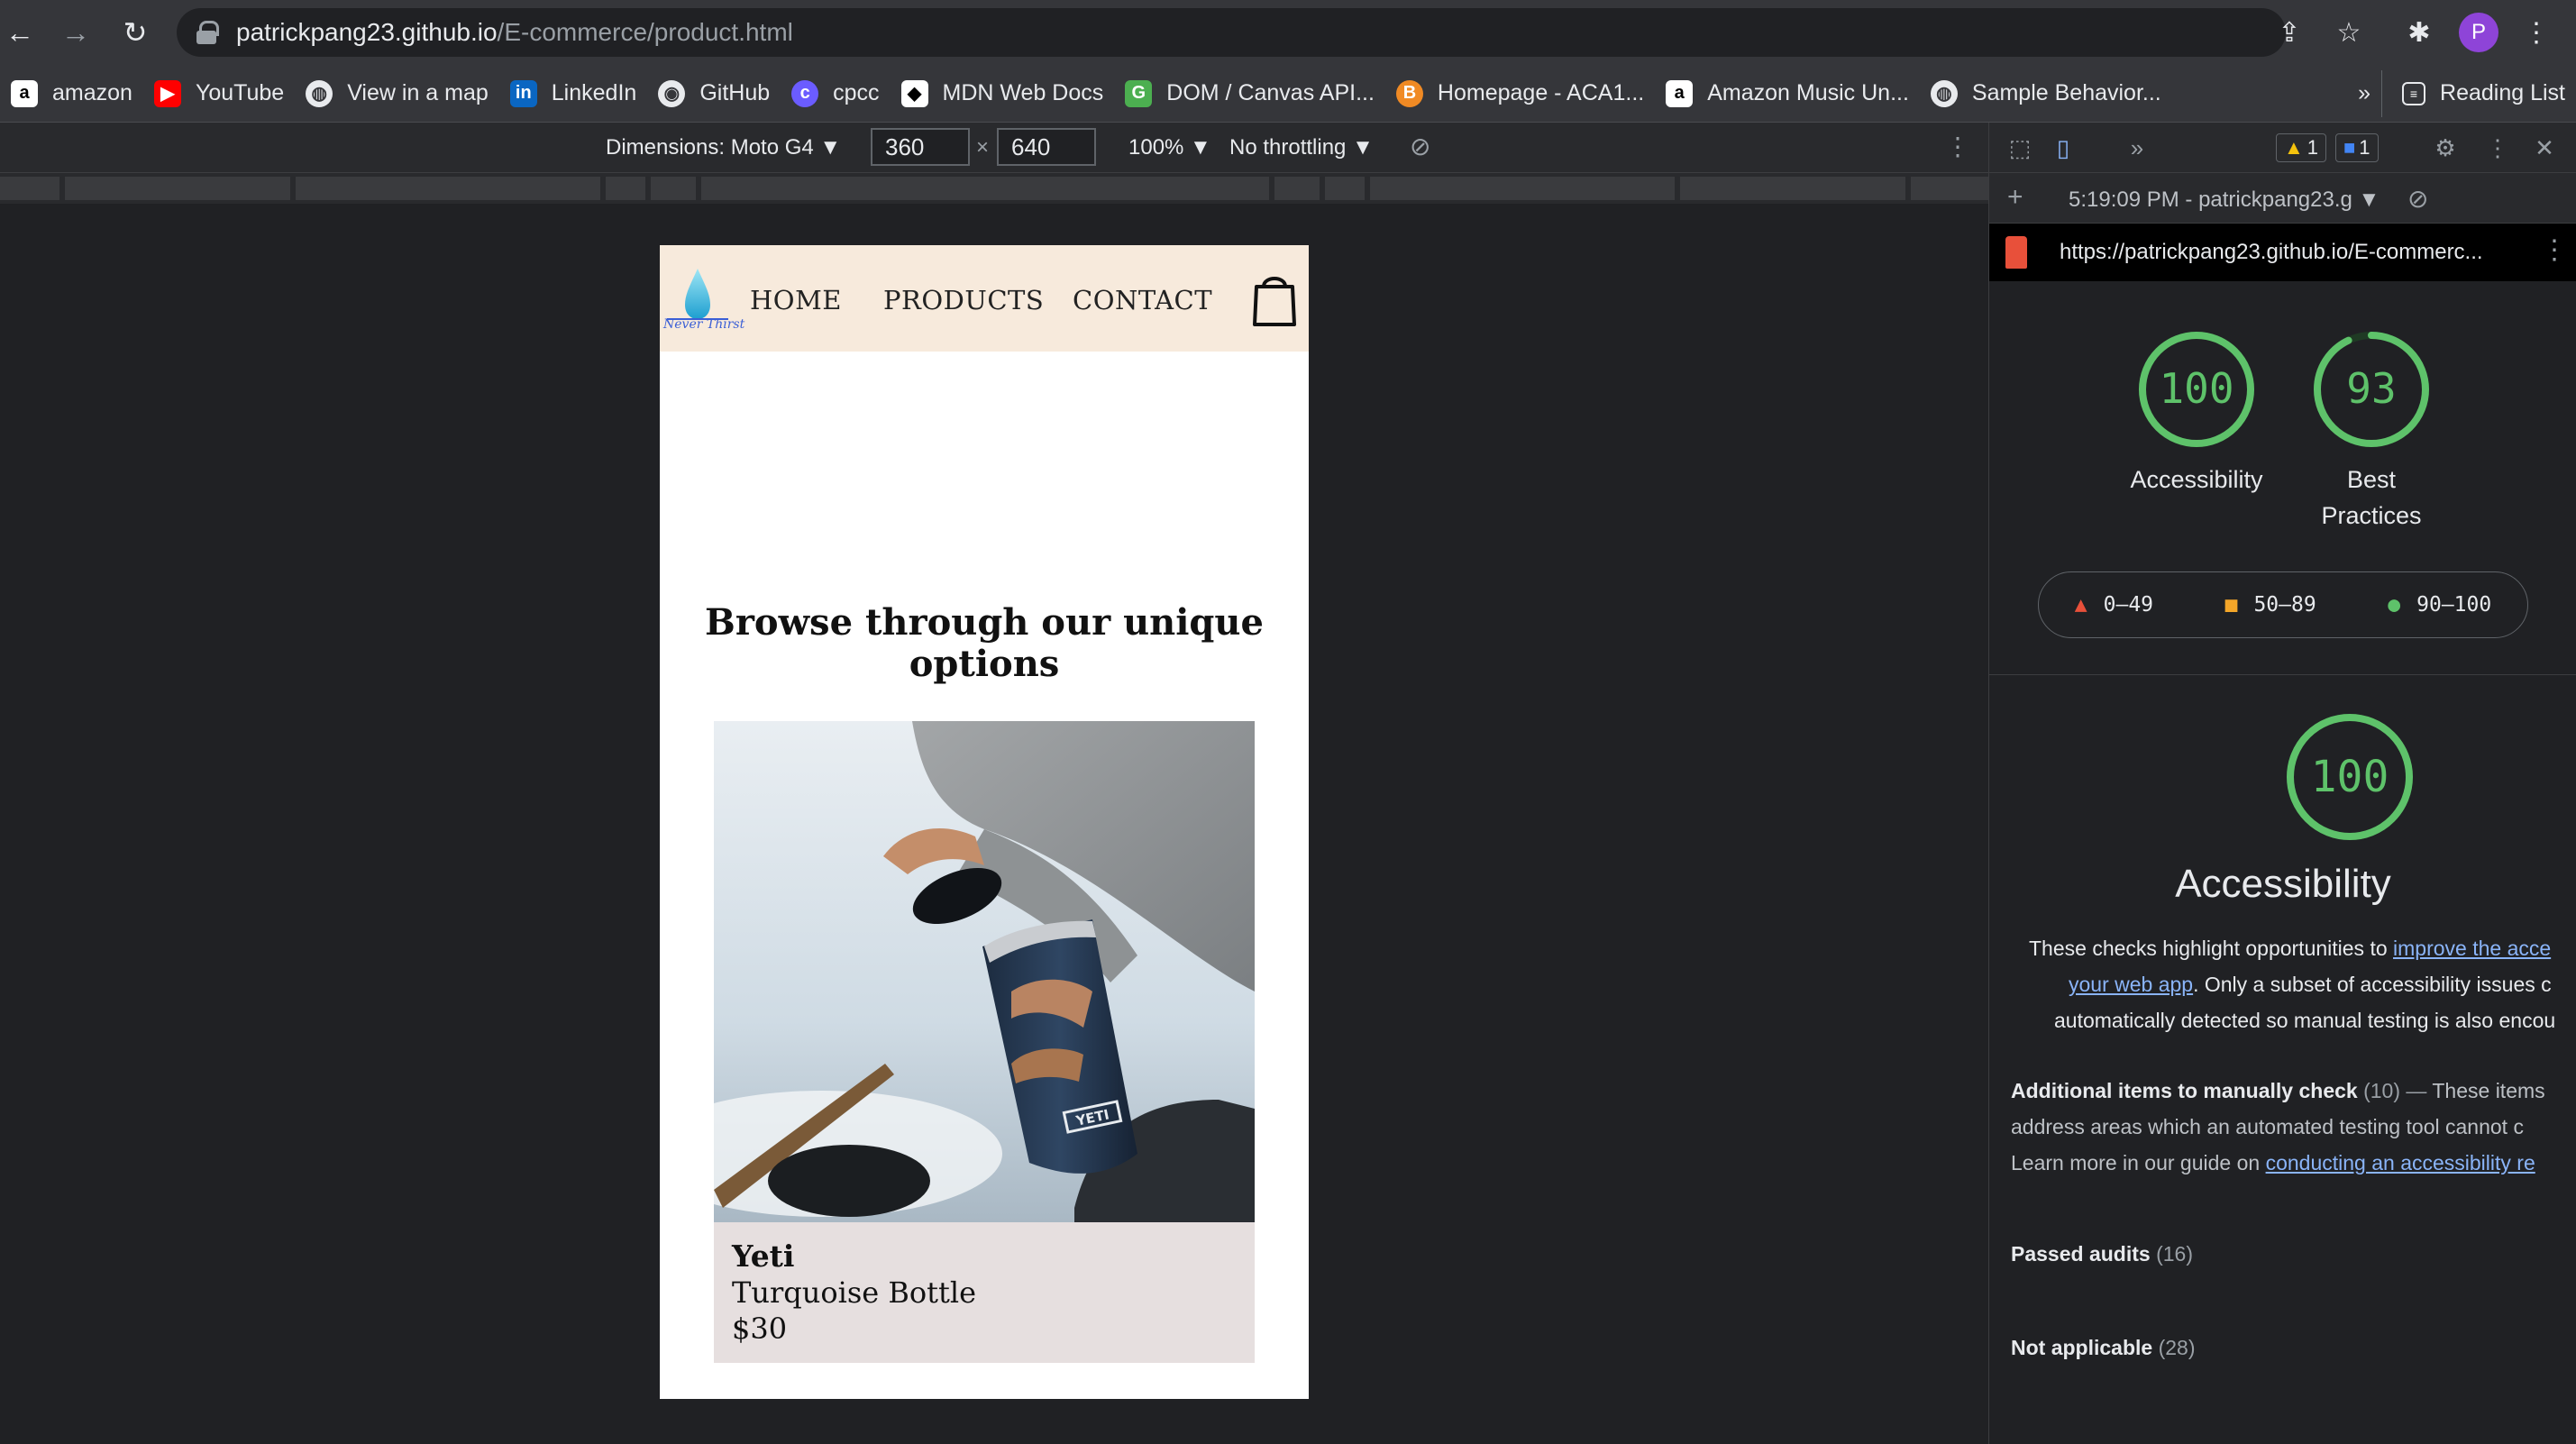 The height and width of the screenshot is (1444, 2576). I want to click on bookmark-mdn: ◆ MDN Web Docs, so click(1003, 93).